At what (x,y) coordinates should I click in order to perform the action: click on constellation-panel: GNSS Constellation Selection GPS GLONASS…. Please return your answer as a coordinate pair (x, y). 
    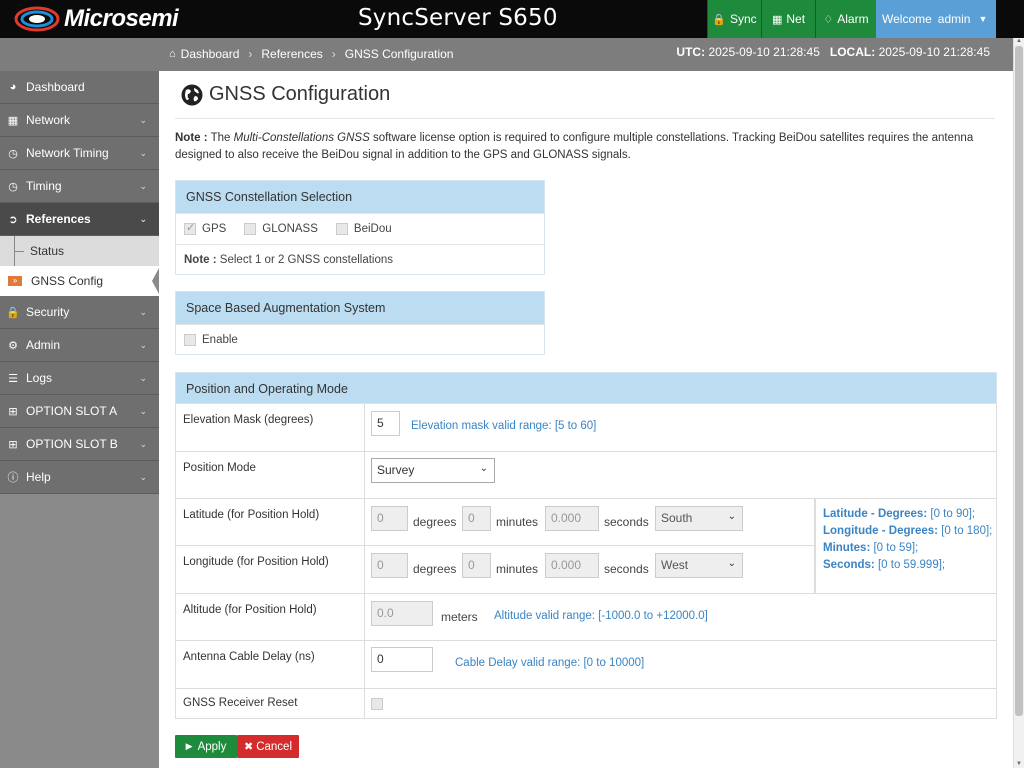
    Looking at the image, I should click on (360, 227).